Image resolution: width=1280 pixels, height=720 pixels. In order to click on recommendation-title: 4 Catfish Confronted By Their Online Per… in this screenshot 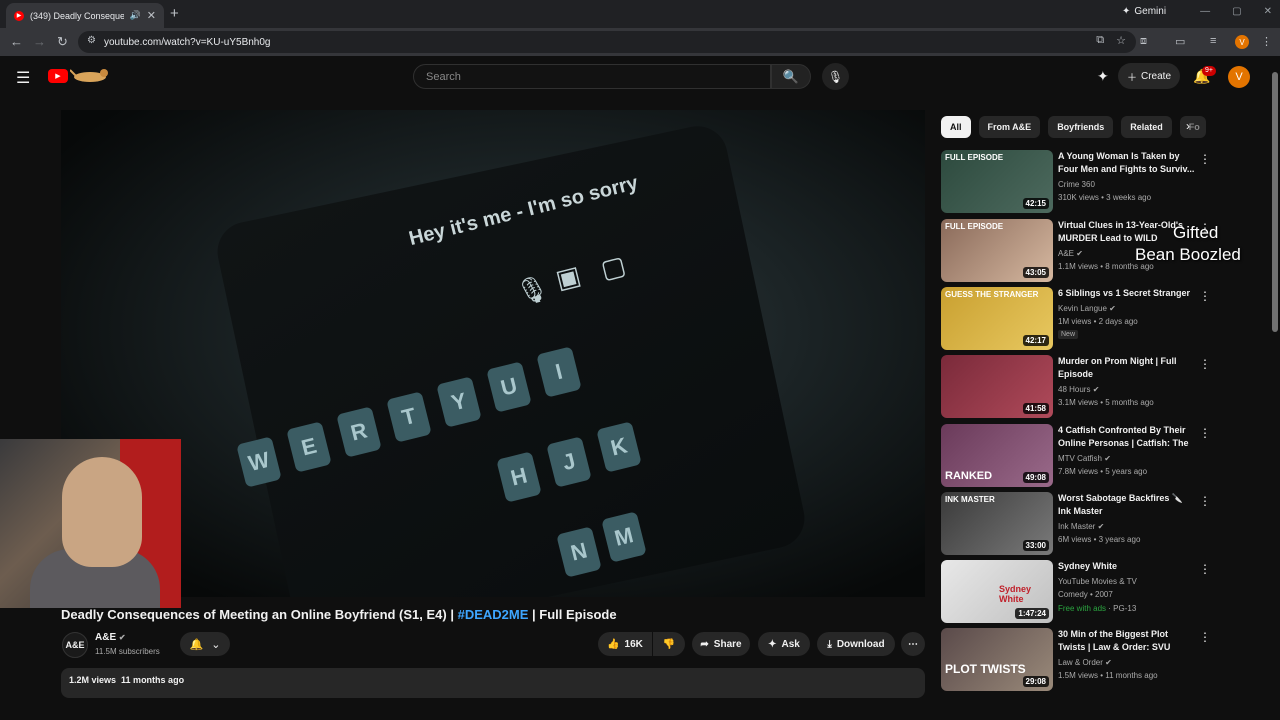, I will do `click(1127, 437)`.